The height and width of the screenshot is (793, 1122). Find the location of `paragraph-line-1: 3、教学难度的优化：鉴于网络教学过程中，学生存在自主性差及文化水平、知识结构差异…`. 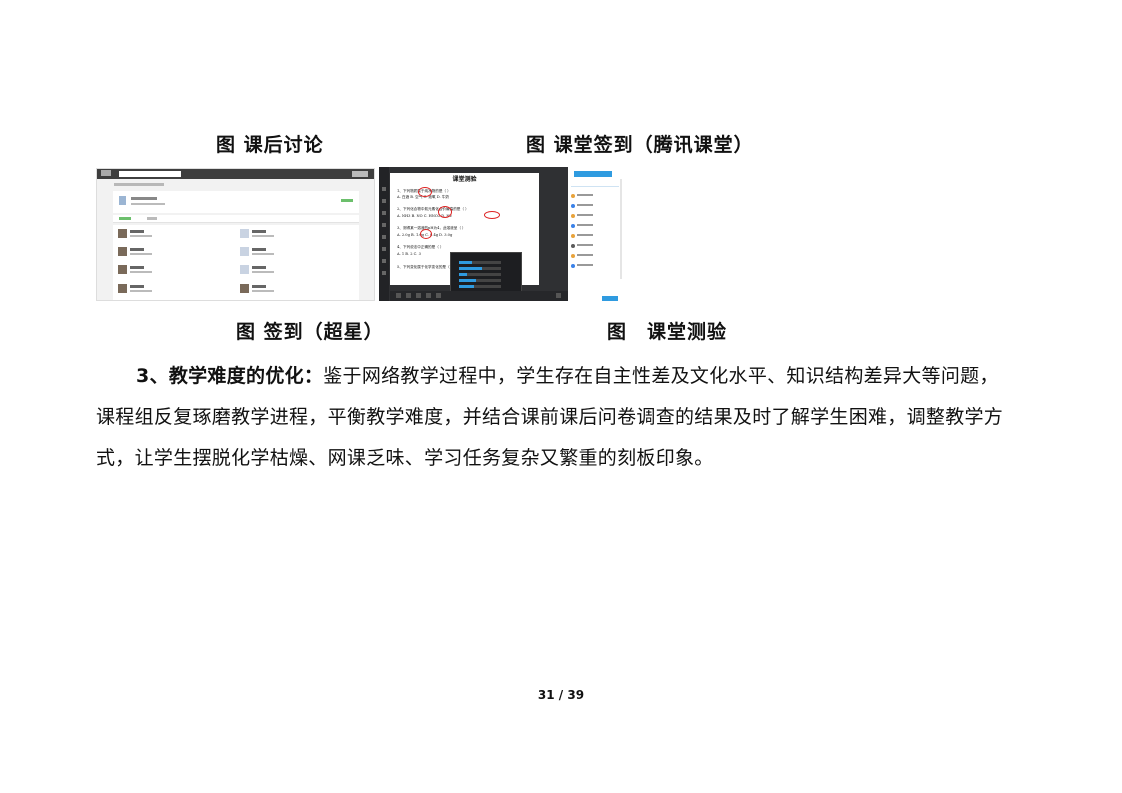

paragraph-line-1: 3、教学难度的优化：鉴于网络教学过程中，学生存在自主性差及文化水平、知识结构差异… is located at coordinates (566, 376).